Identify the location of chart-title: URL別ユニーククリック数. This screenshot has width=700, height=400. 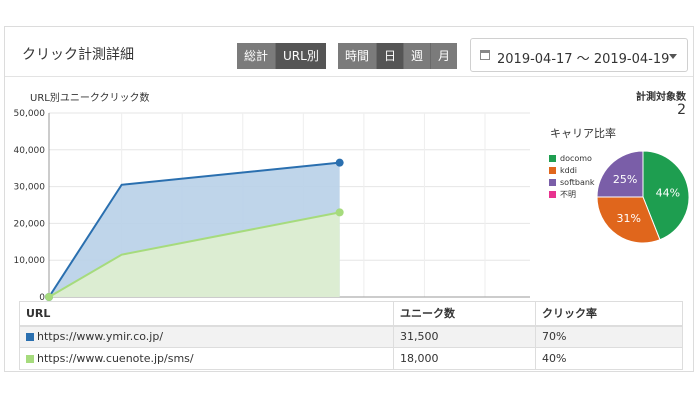
(90, 98).